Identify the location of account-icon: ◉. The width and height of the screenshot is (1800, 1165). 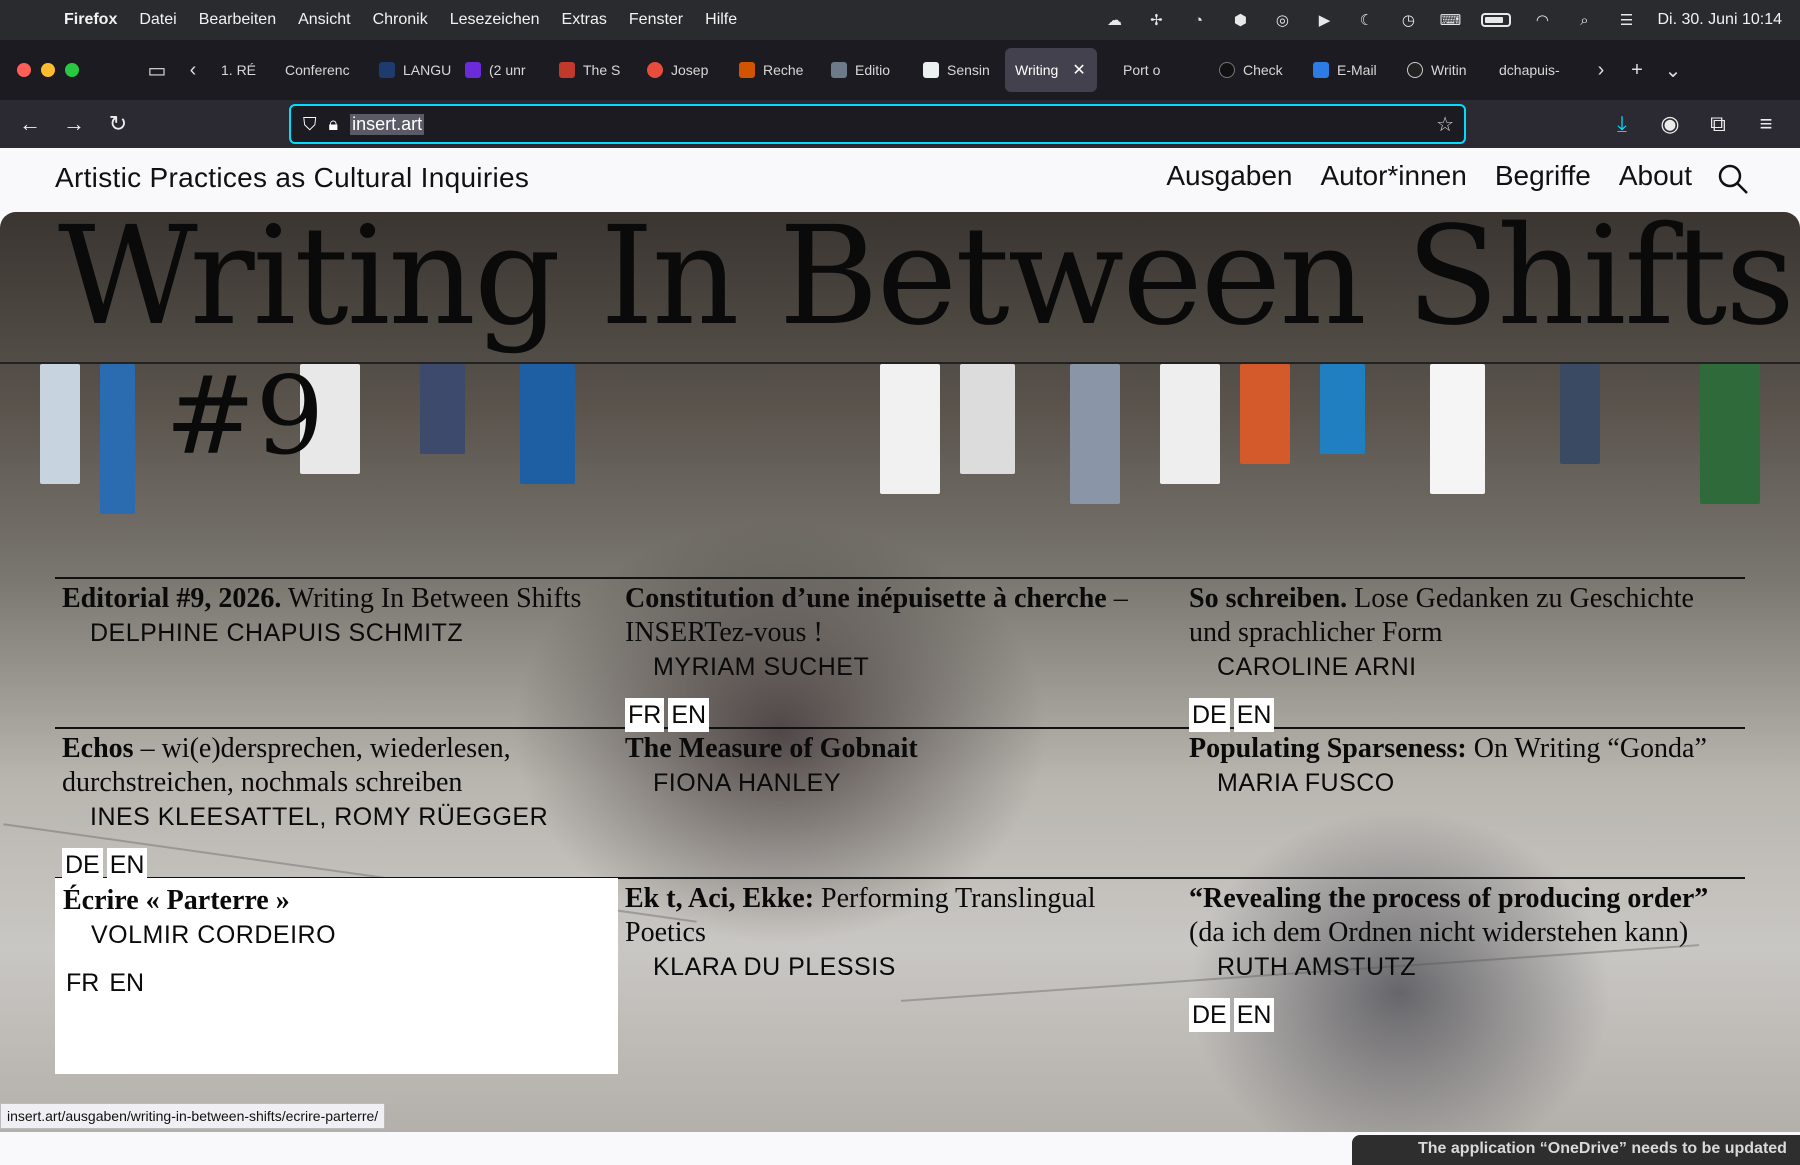
(1670, 124).